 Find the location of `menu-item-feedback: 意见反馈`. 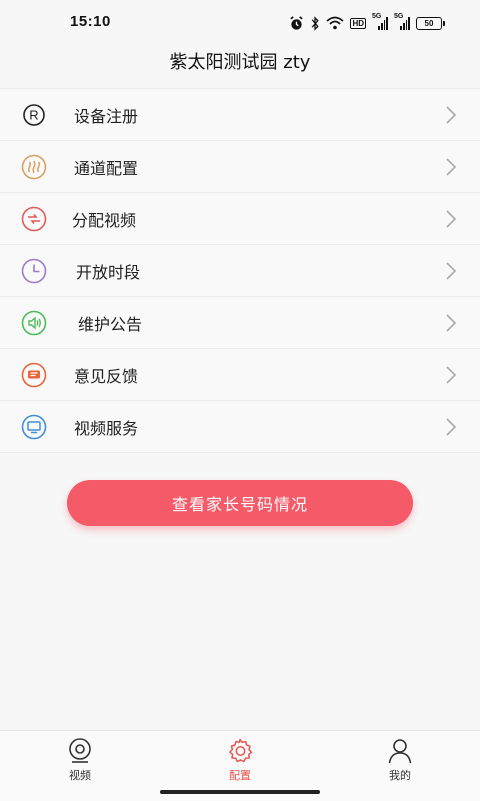

menu-item-feedback: 意见反馈 is located at coordinates (240, 375).